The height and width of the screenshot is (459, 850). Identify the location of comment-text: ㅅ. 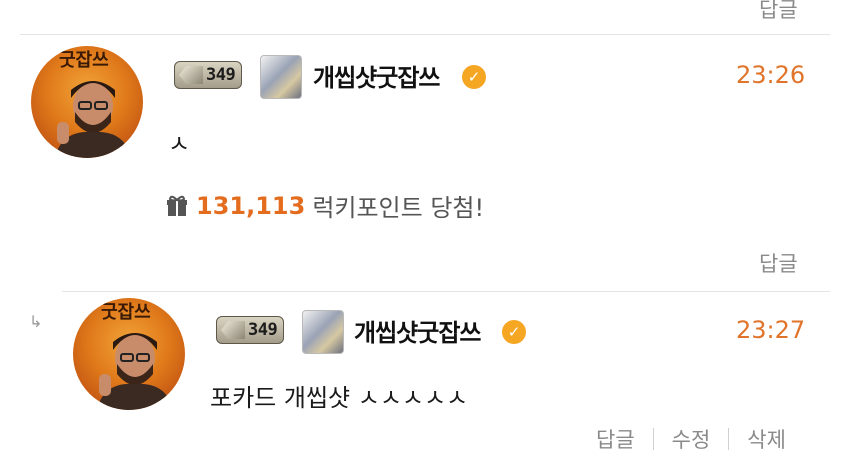
(179, 144).